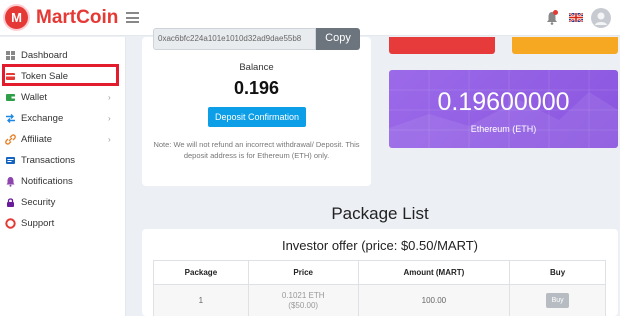 The image size is (620, 316). Describe the element at coordinates (257, 117) in the screenshot. I see `deposit-confirmation-button: Deposit Confirmation` at that location.